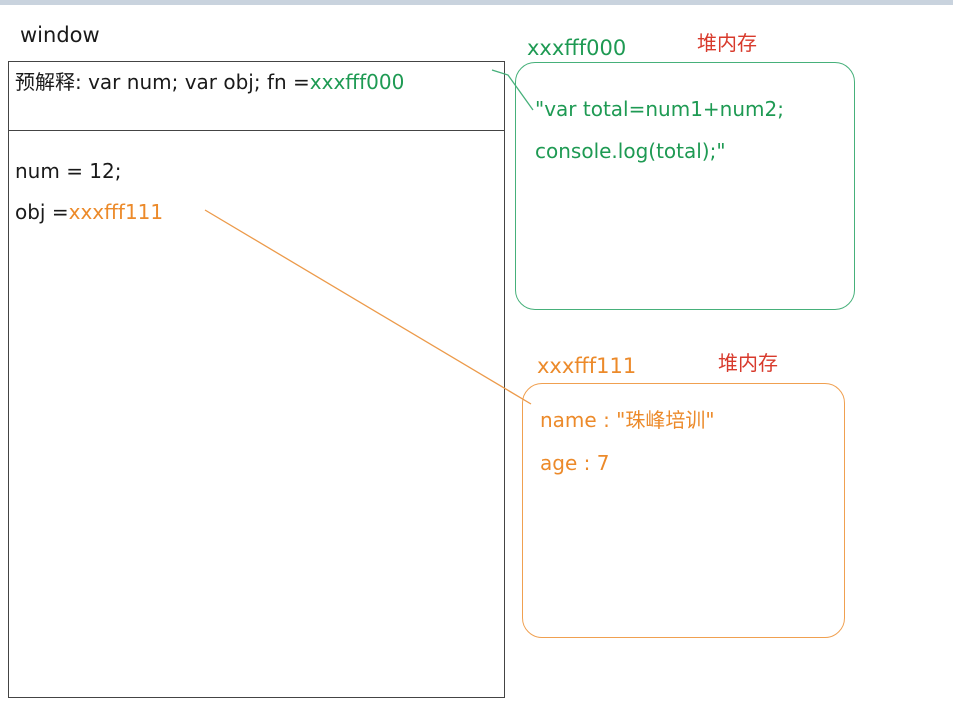  I want to click on fn-reference-line, so click(512, 90).